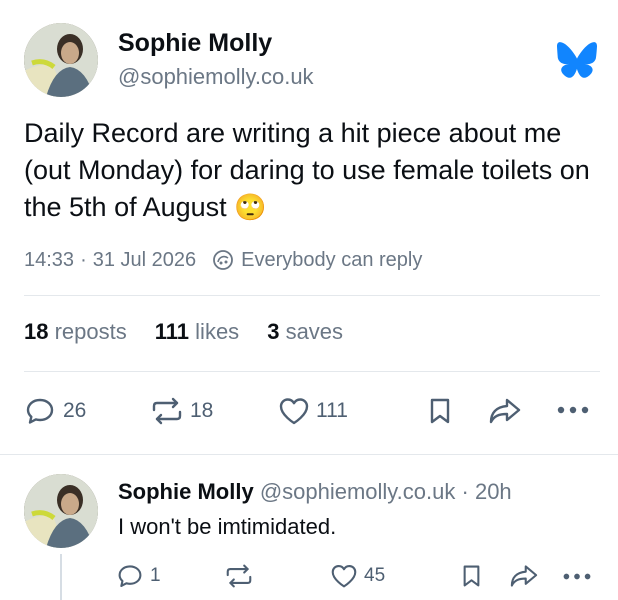  I want to click on likes-stat: 111 likes, so click(197, 332).